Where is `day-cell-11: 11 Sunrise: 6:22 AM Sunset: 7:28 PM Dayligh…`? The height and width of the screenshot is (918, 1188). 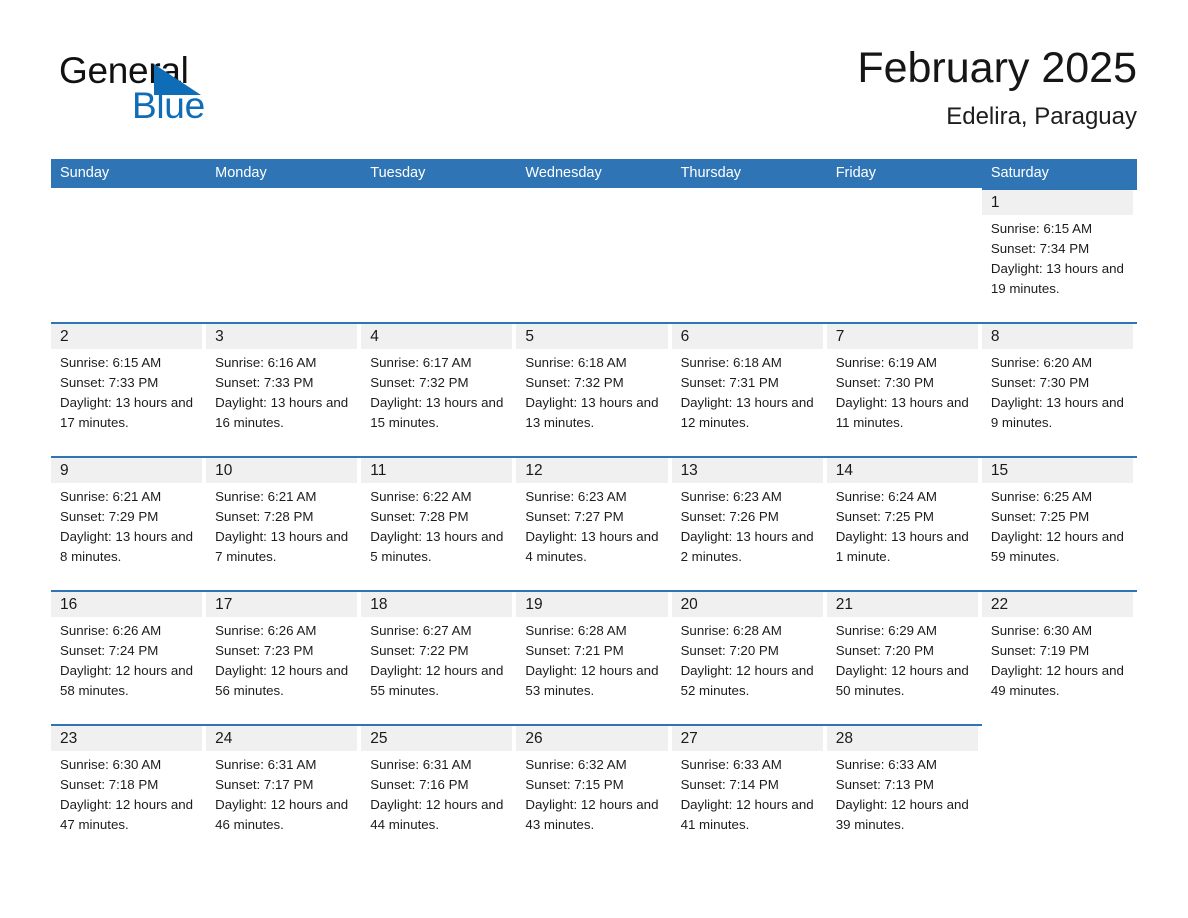
day-cell-11: 11 Sunrise: 6:22 AM Sunset: 7:28 PM Dayligh… is located at coordinates (439, 523).